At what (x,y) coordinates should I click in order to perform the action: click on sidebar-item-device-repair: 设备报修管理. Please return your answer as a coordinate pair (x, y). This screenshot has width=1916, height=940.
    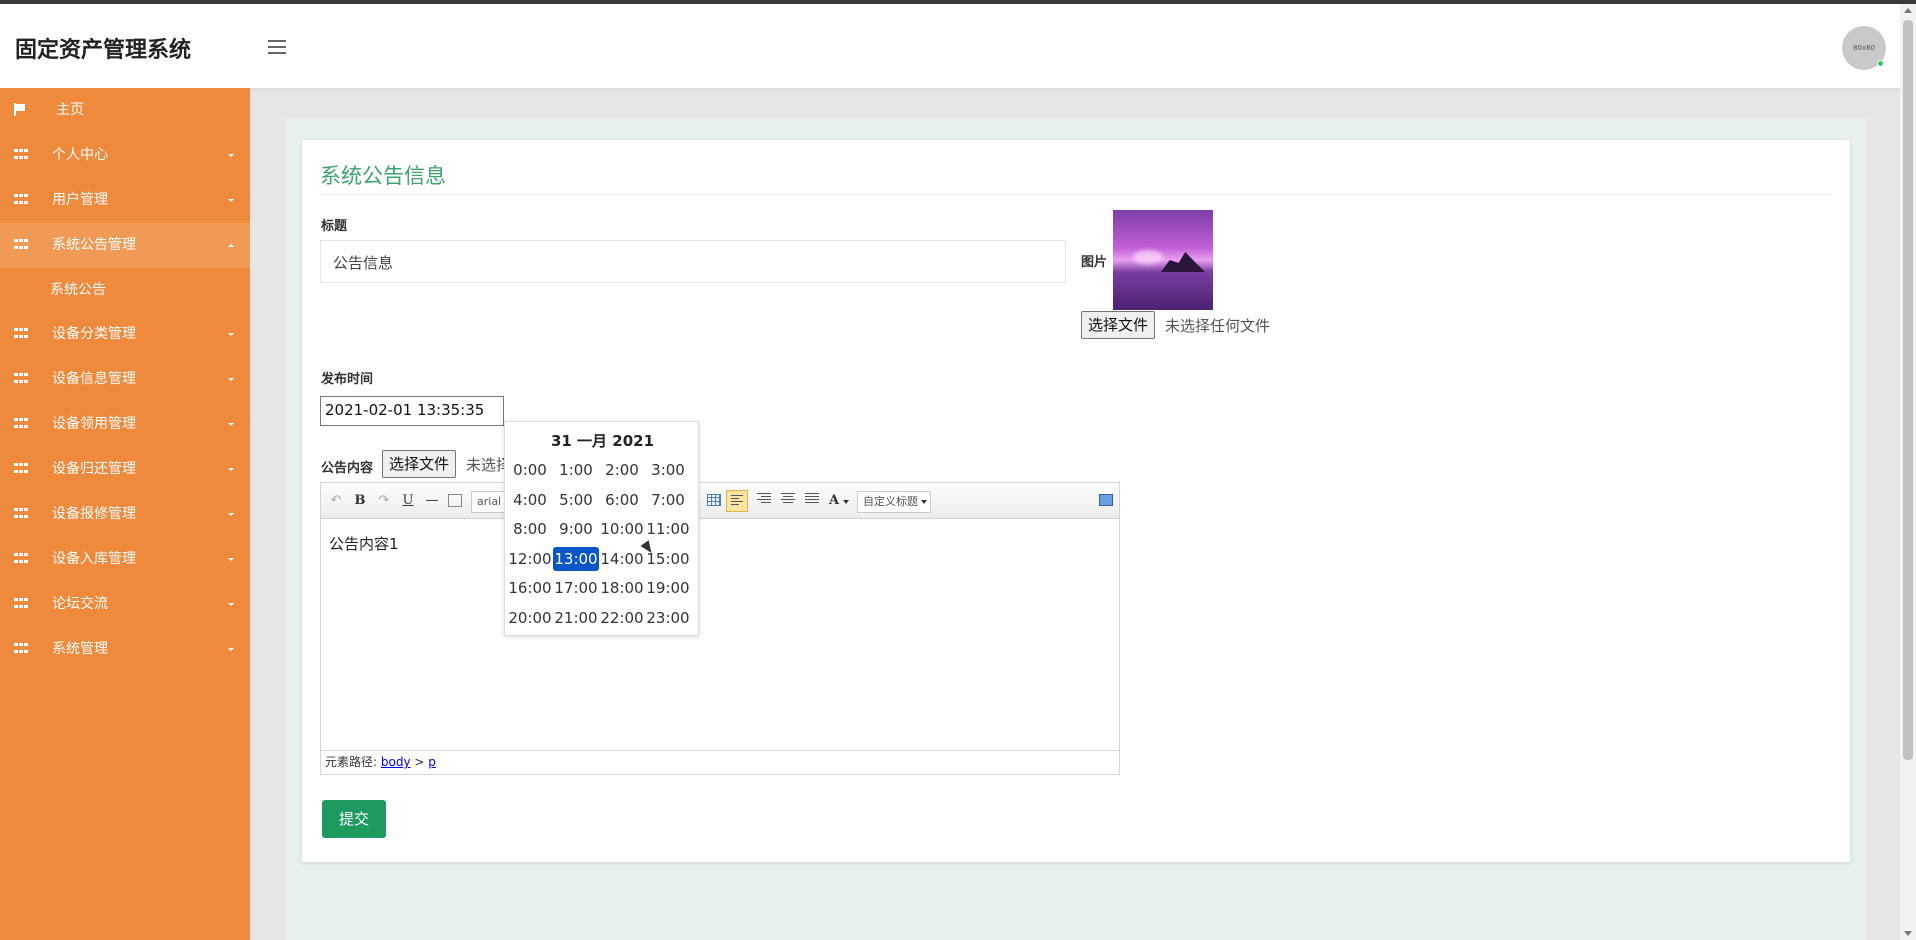
    Looking at the image, I should click on (125, 514).